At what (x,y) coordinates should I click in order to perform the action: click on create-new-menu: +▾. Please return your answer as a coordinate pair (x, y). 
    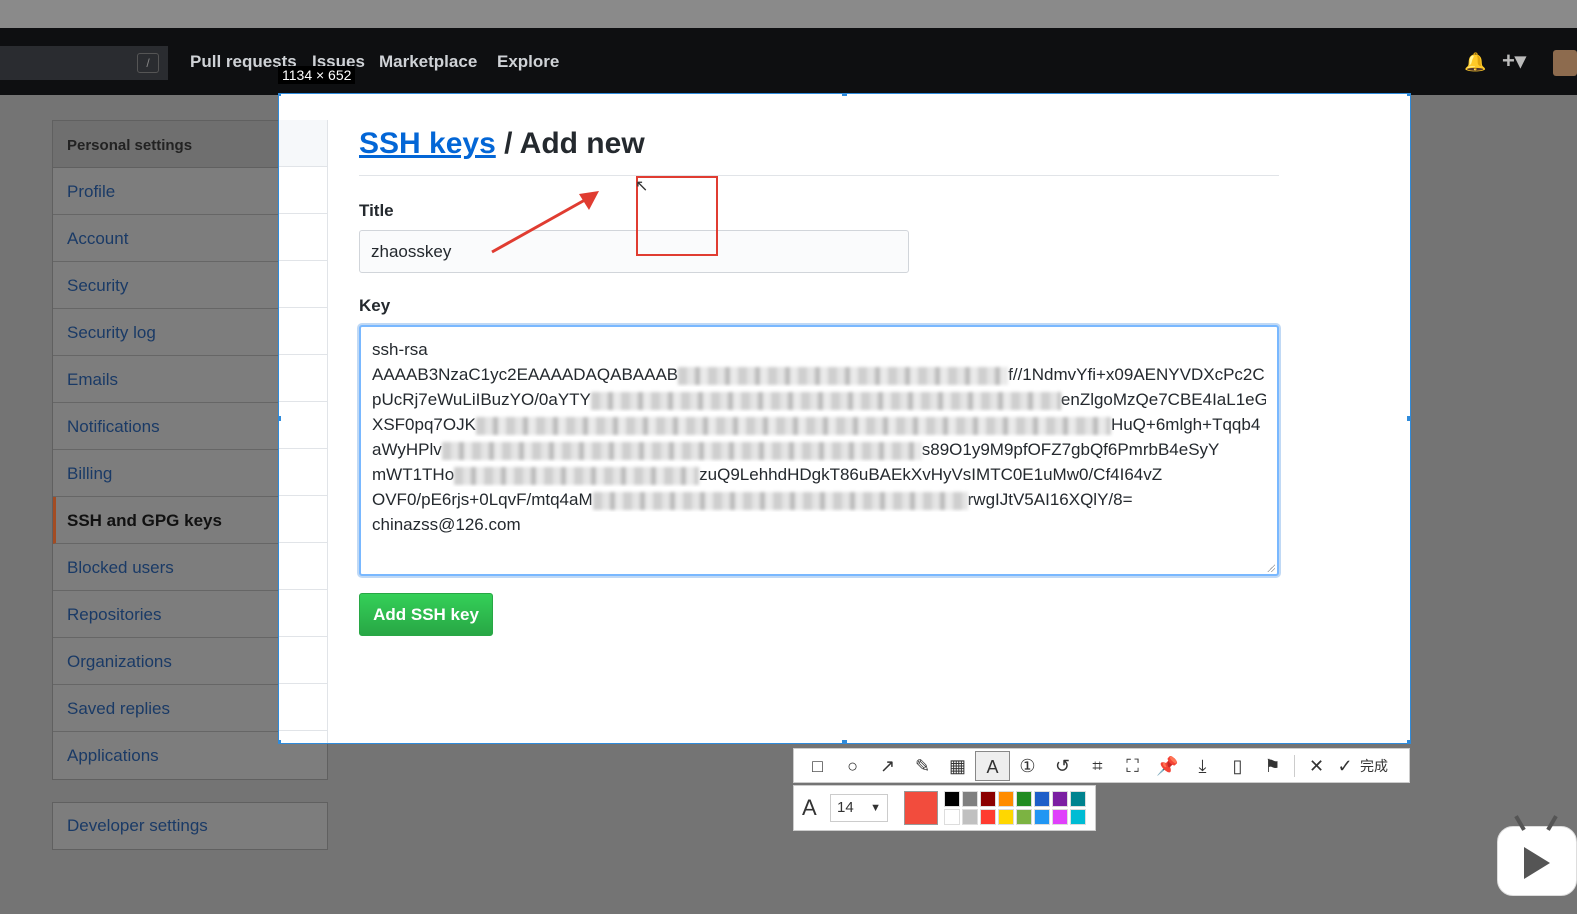
    Looking at the image, I should click on (1514, 61).